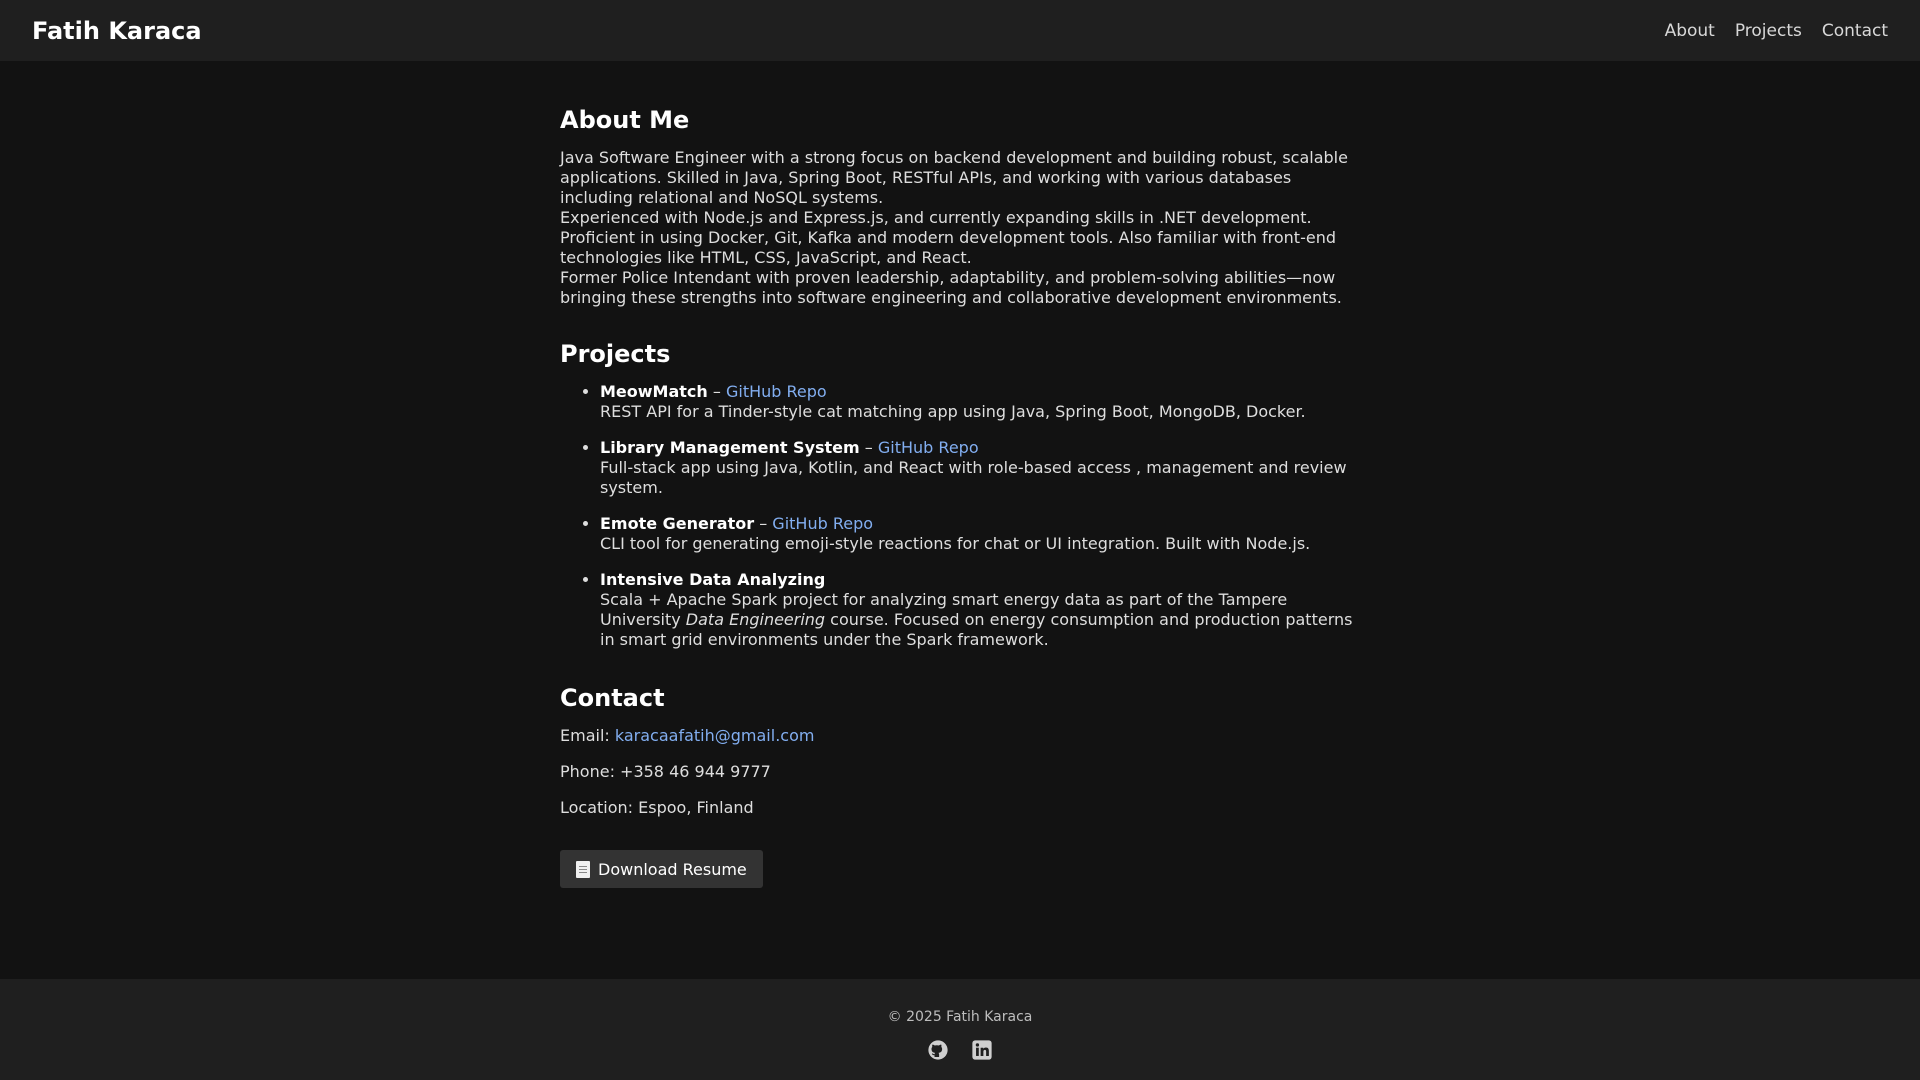  I want to click on project-name: Intensive Data Analyzing, so click(713, 579).